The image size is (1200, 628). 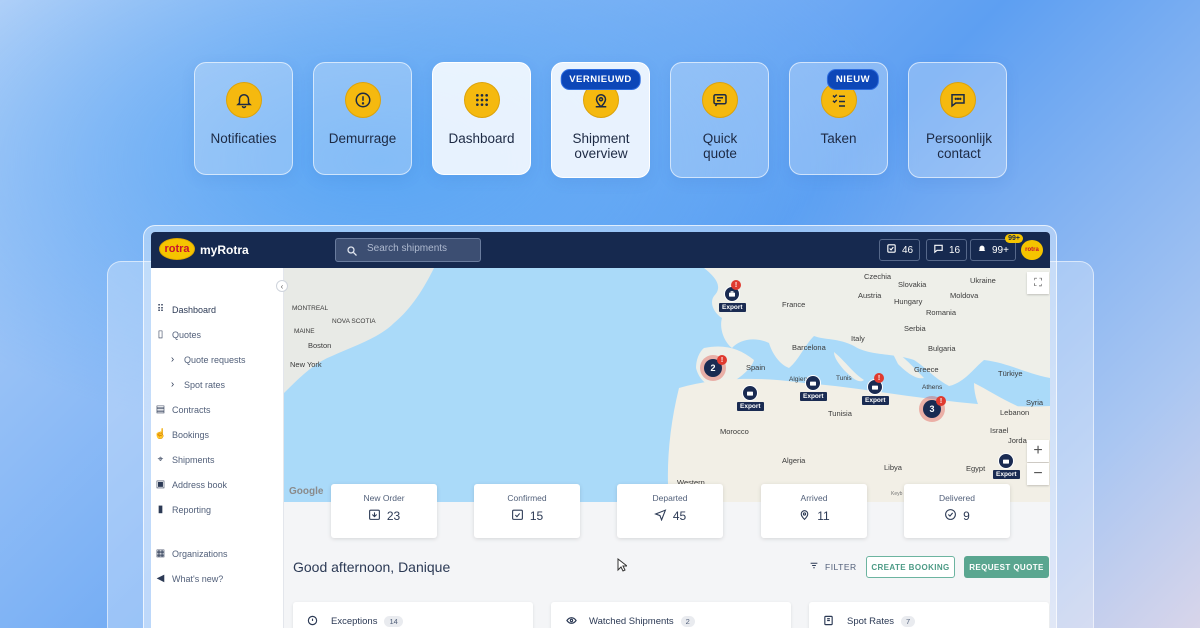 What do you see at coordinates (185, 459) in the screenshot?
I see `sidebar-item-shipments: ⌖ Shipments` at bounding box center [185, 459].